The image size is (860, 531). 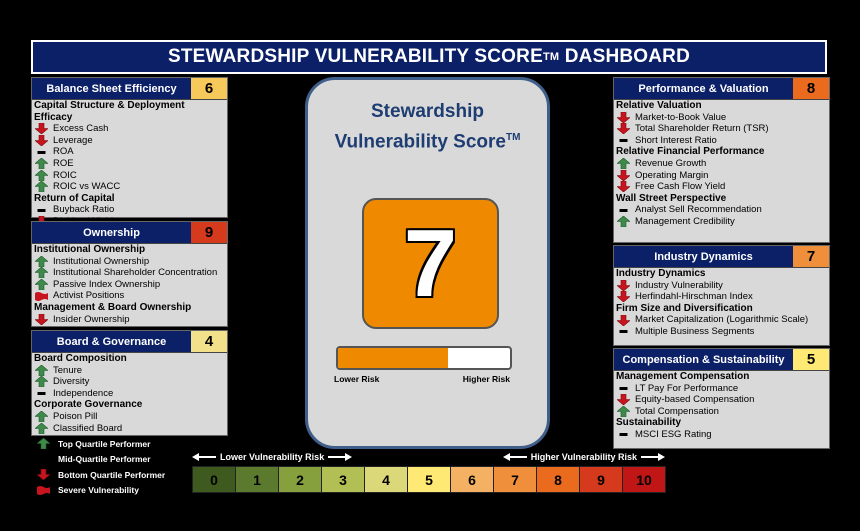 I want to click on panel-header: Balance Sheet Efficiency 6, so click(x=129, y=89).